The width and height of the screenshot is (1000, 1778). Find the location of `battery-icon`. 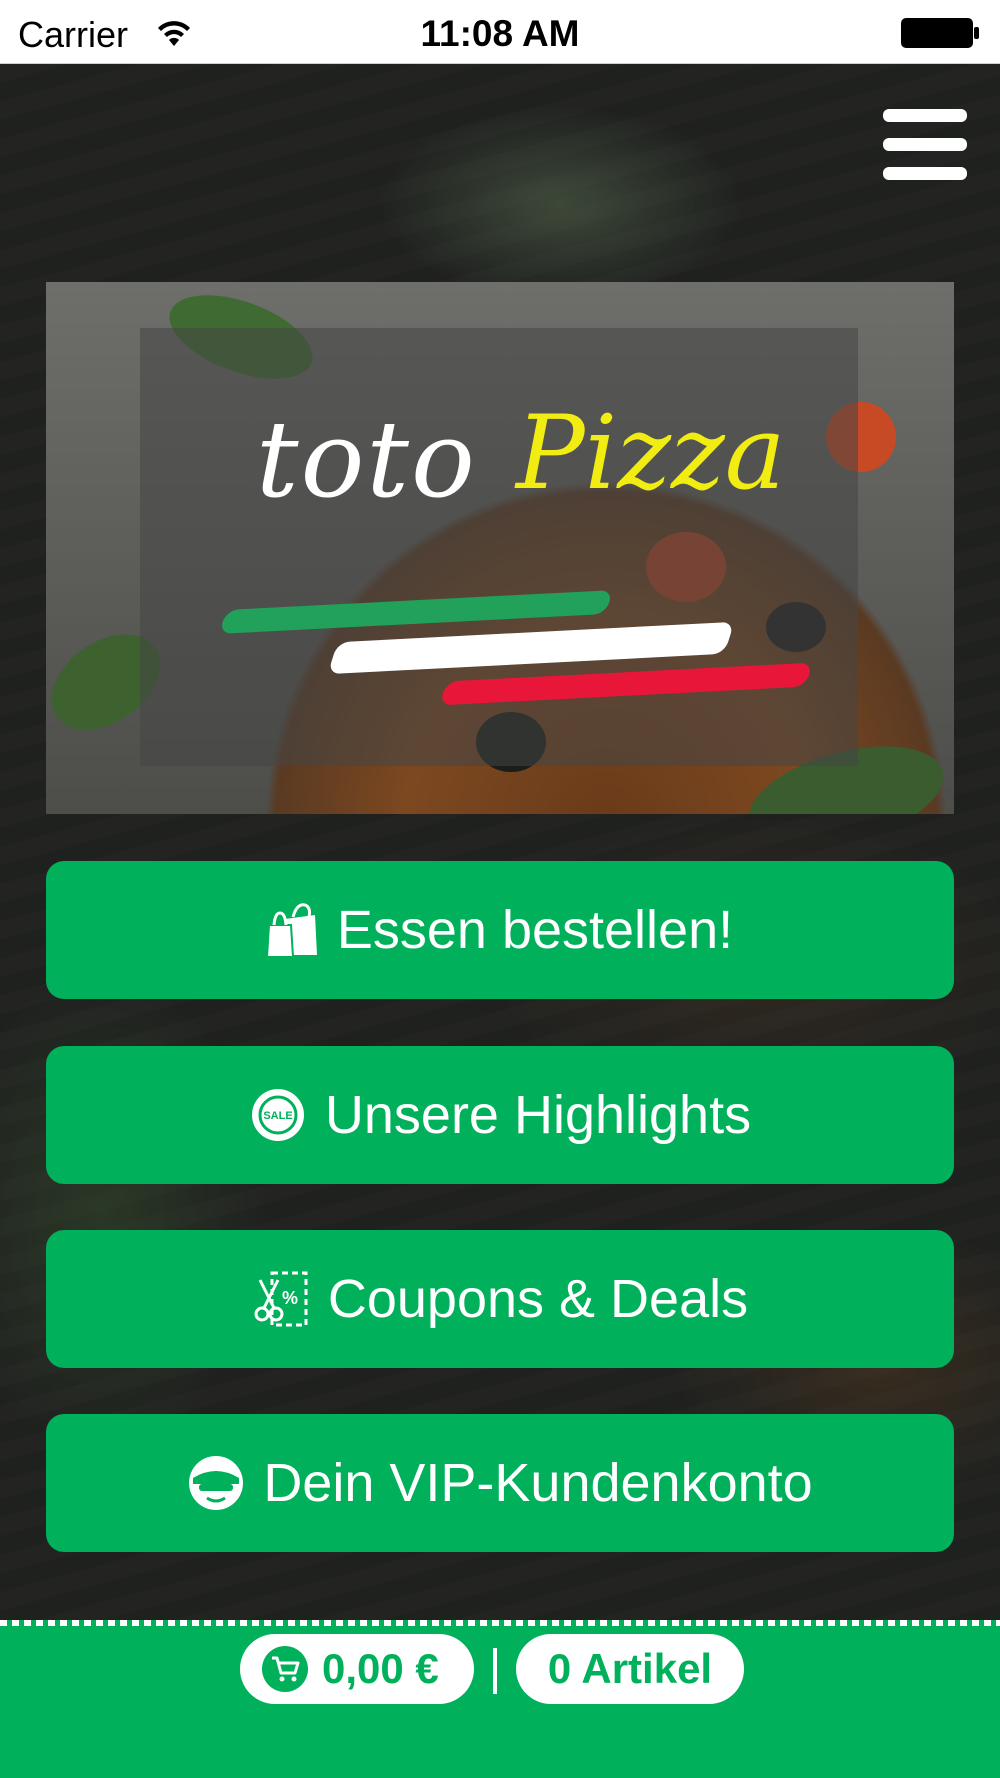

battery-icon is located at coordinates (940, 33).